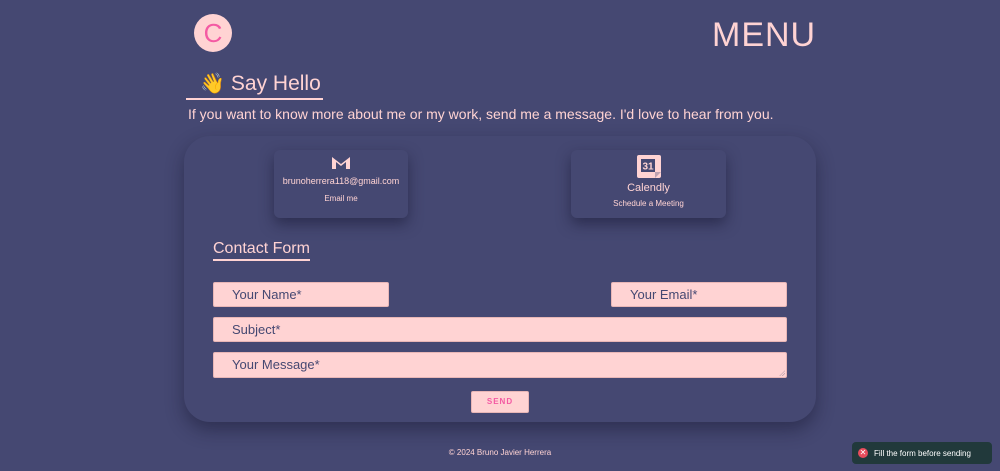 This screenshot has width=1000, height=471. What do you see at coordinates (261, 250) in the screenshot?
I see `contact-form-title: Contact Form` at bounding box center [261, 250].